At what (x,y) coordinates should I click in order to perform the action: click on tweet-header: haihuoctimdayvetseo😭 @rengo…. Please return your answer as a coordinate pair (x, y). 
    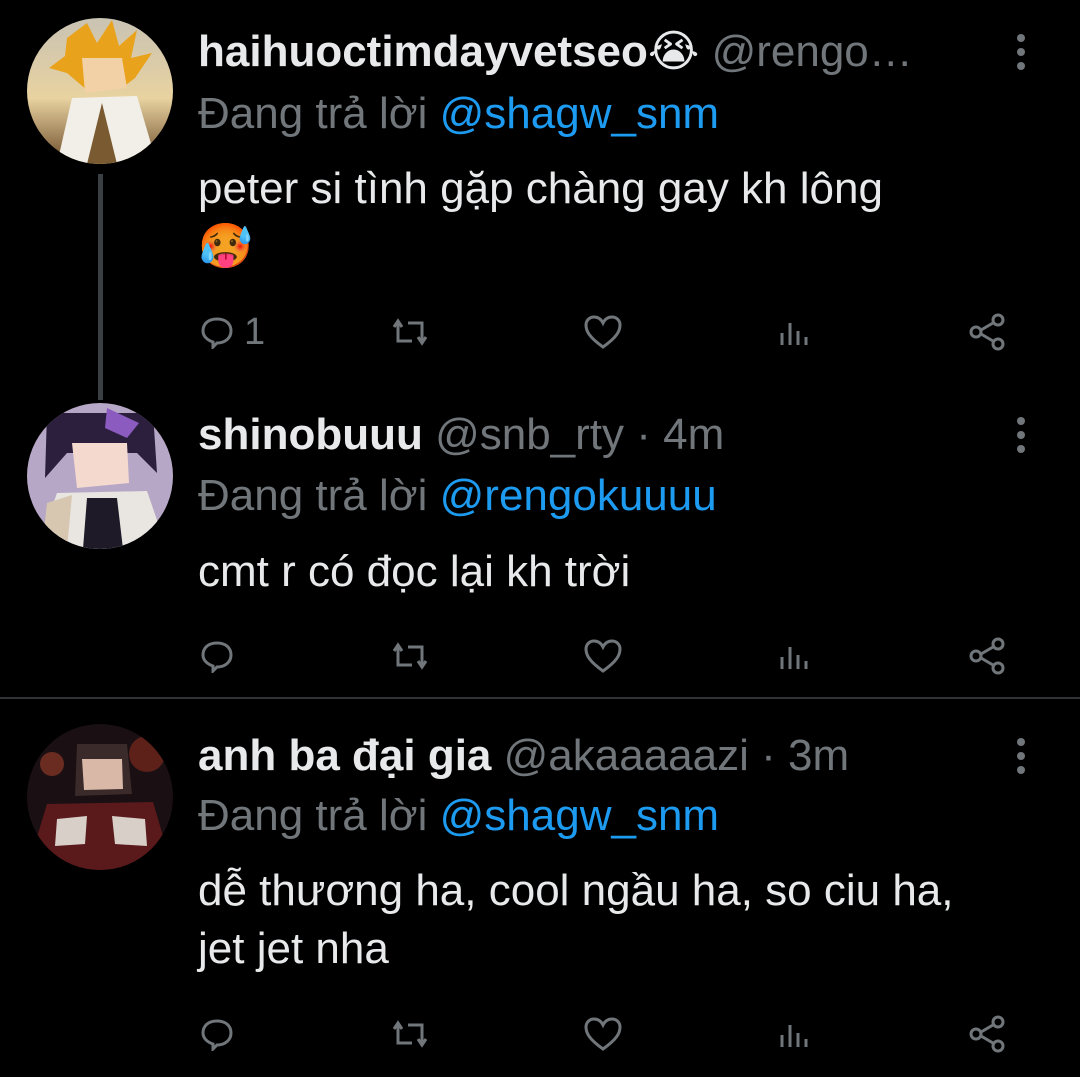
    Looking at the image, I should click on (555, 52).